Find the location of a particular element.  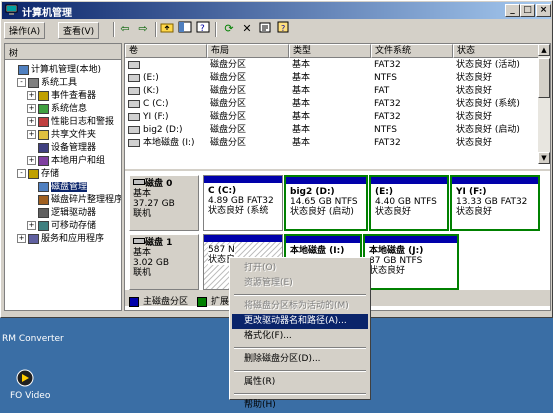

back-icon: ⇦ is located at coordinates (125, 29).